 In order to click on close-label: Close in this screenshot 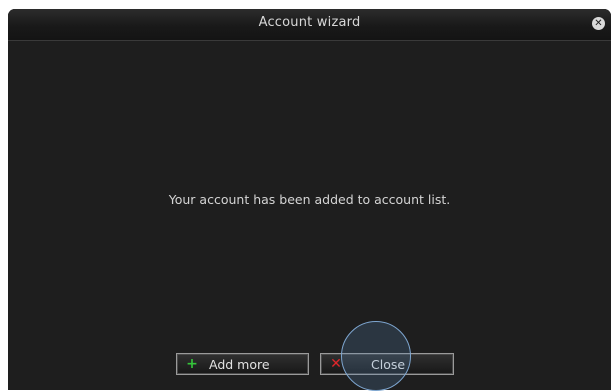, I will do `click(388, 364)`.